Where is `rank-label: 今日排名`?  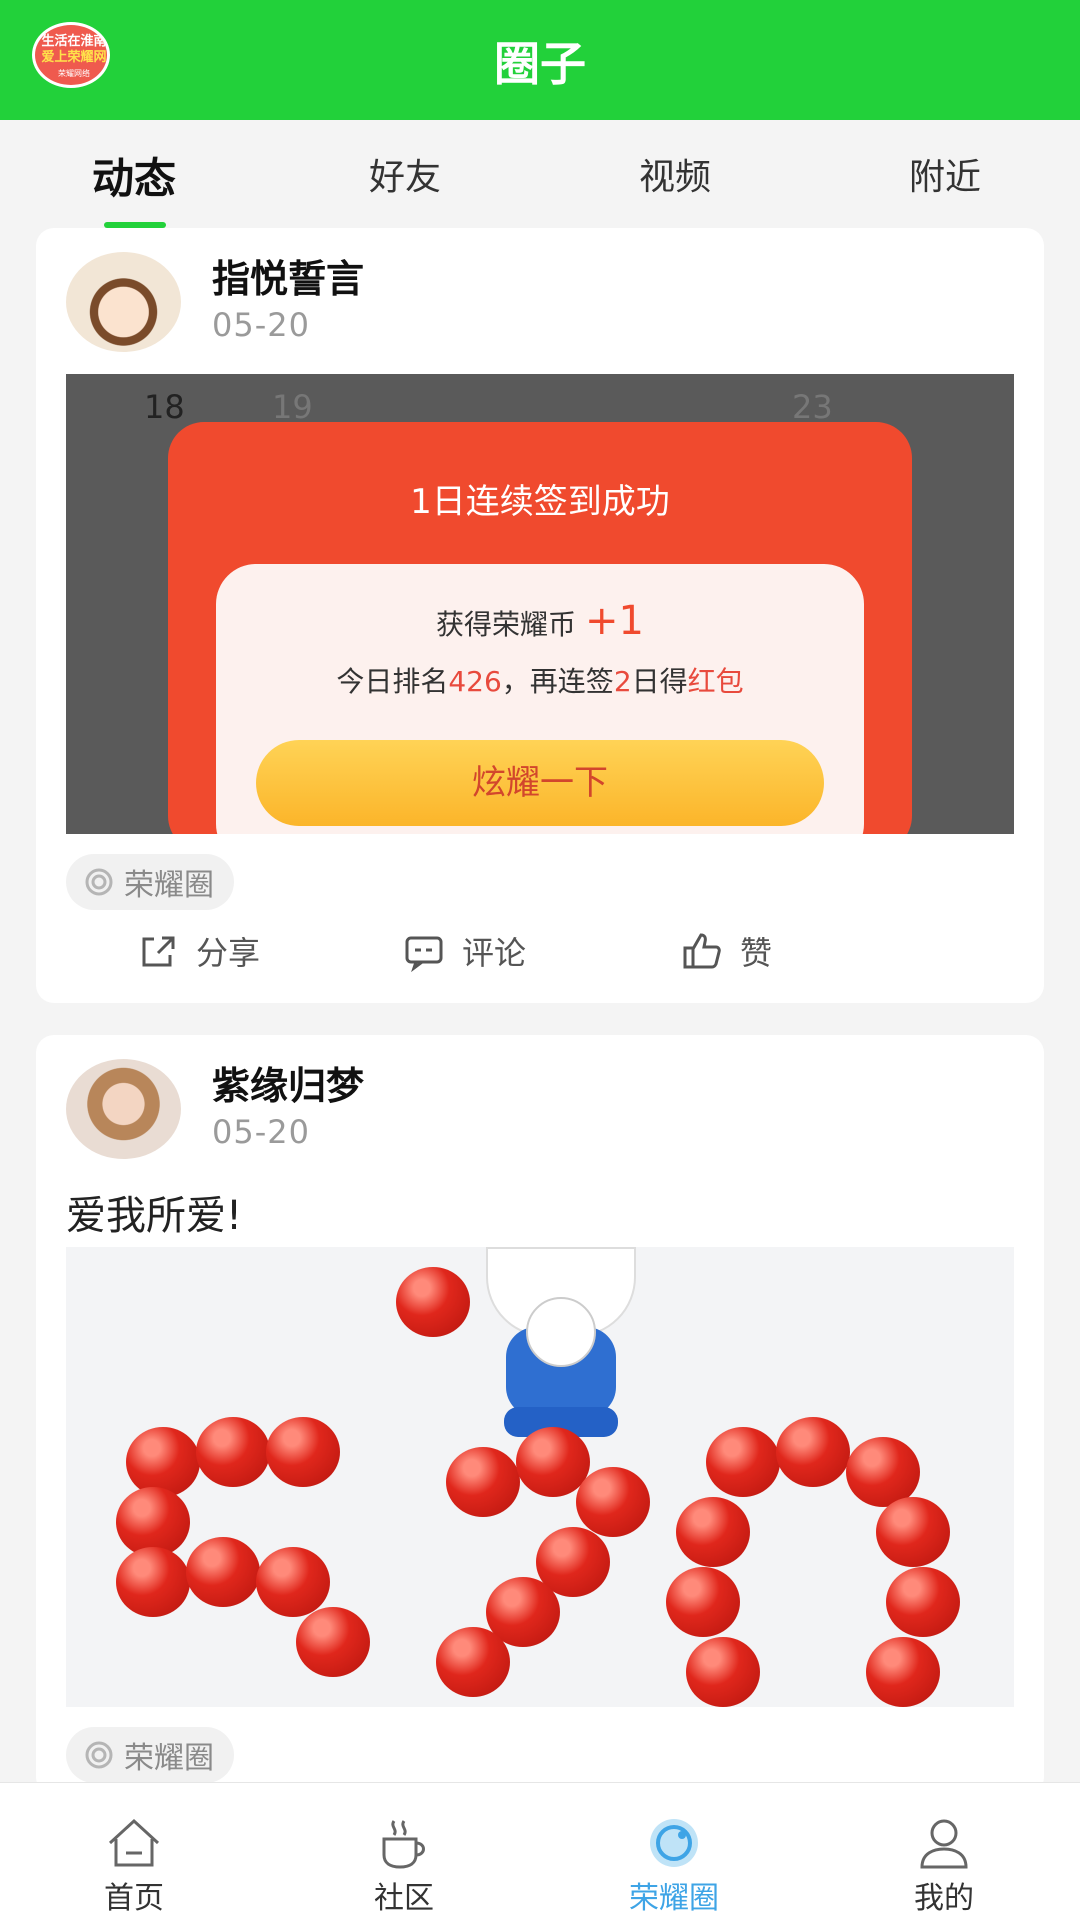
rank-label: 今日排名 is located at coordinates (392, 681).